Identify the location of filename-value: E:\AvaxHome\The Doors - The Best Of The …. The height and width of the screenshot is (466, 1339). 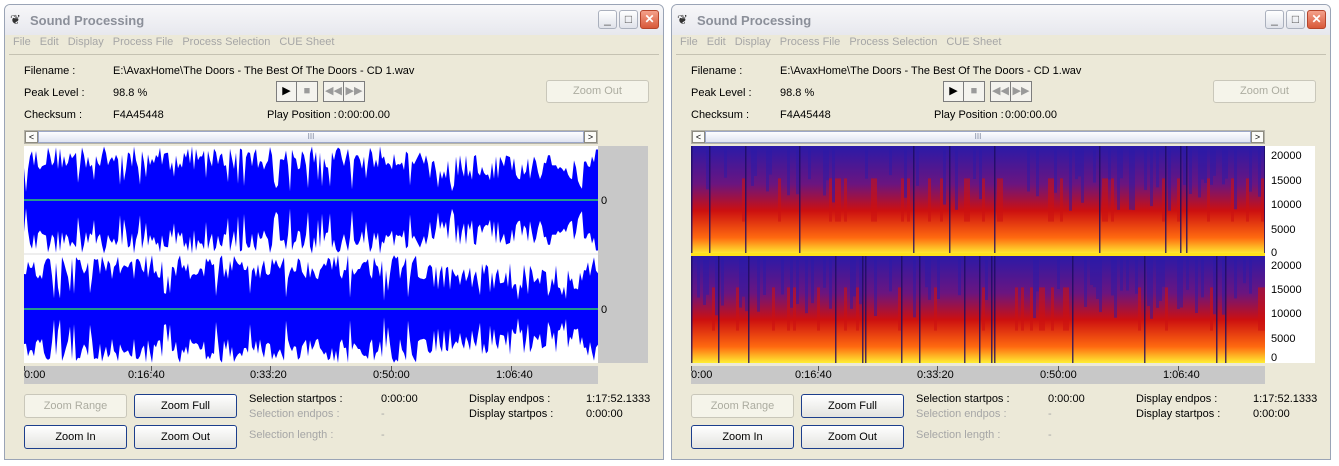
(264, 71).